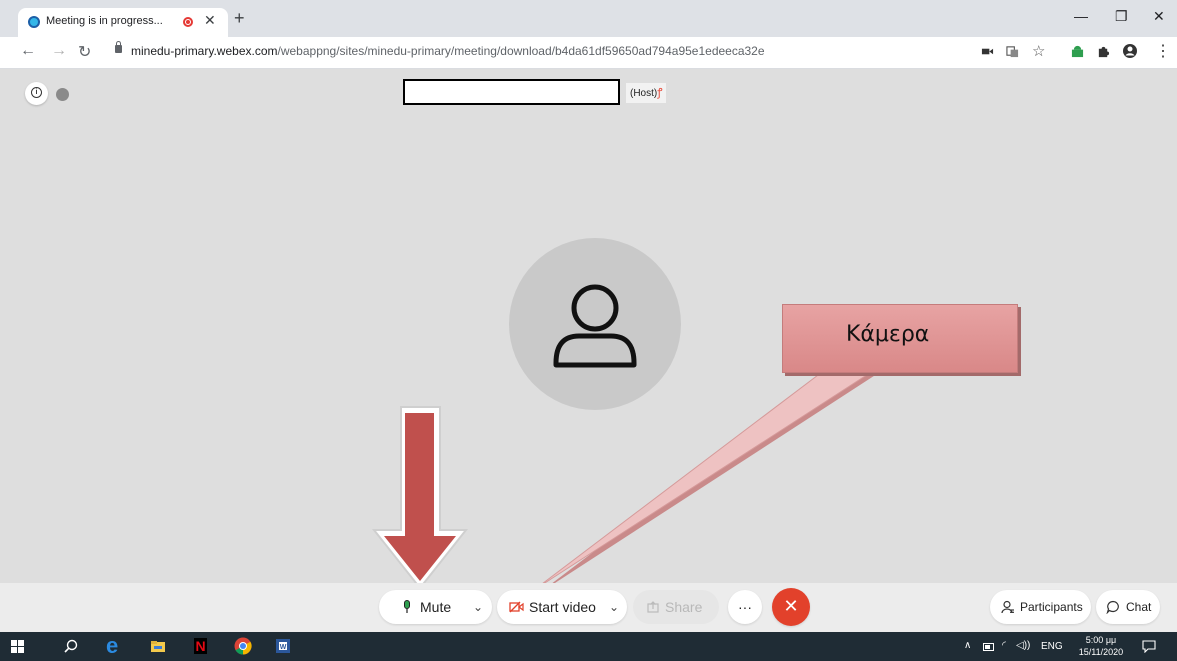 The height and width of the screenshot is (661, 1177). What do you see at coordinates (1101, 646) in the screenshot?
I see `taskbar-clock: 5:00 μμ 15/11/2020` at bounding box center [1101, 646].